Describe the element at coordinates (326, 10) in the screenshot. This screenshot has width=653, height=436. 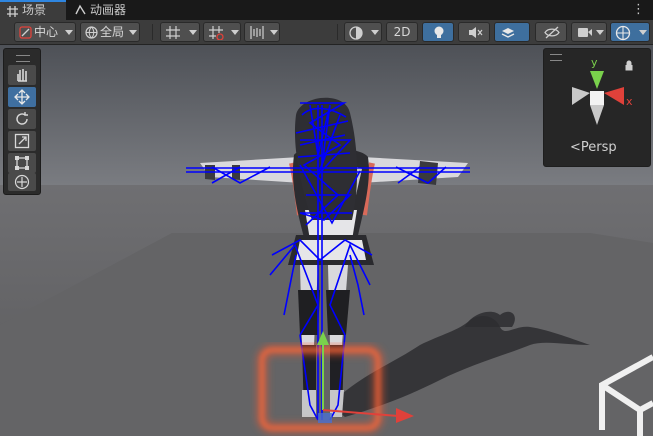
I see `tab-bar: 场景 动画器 ⋮` at that location.